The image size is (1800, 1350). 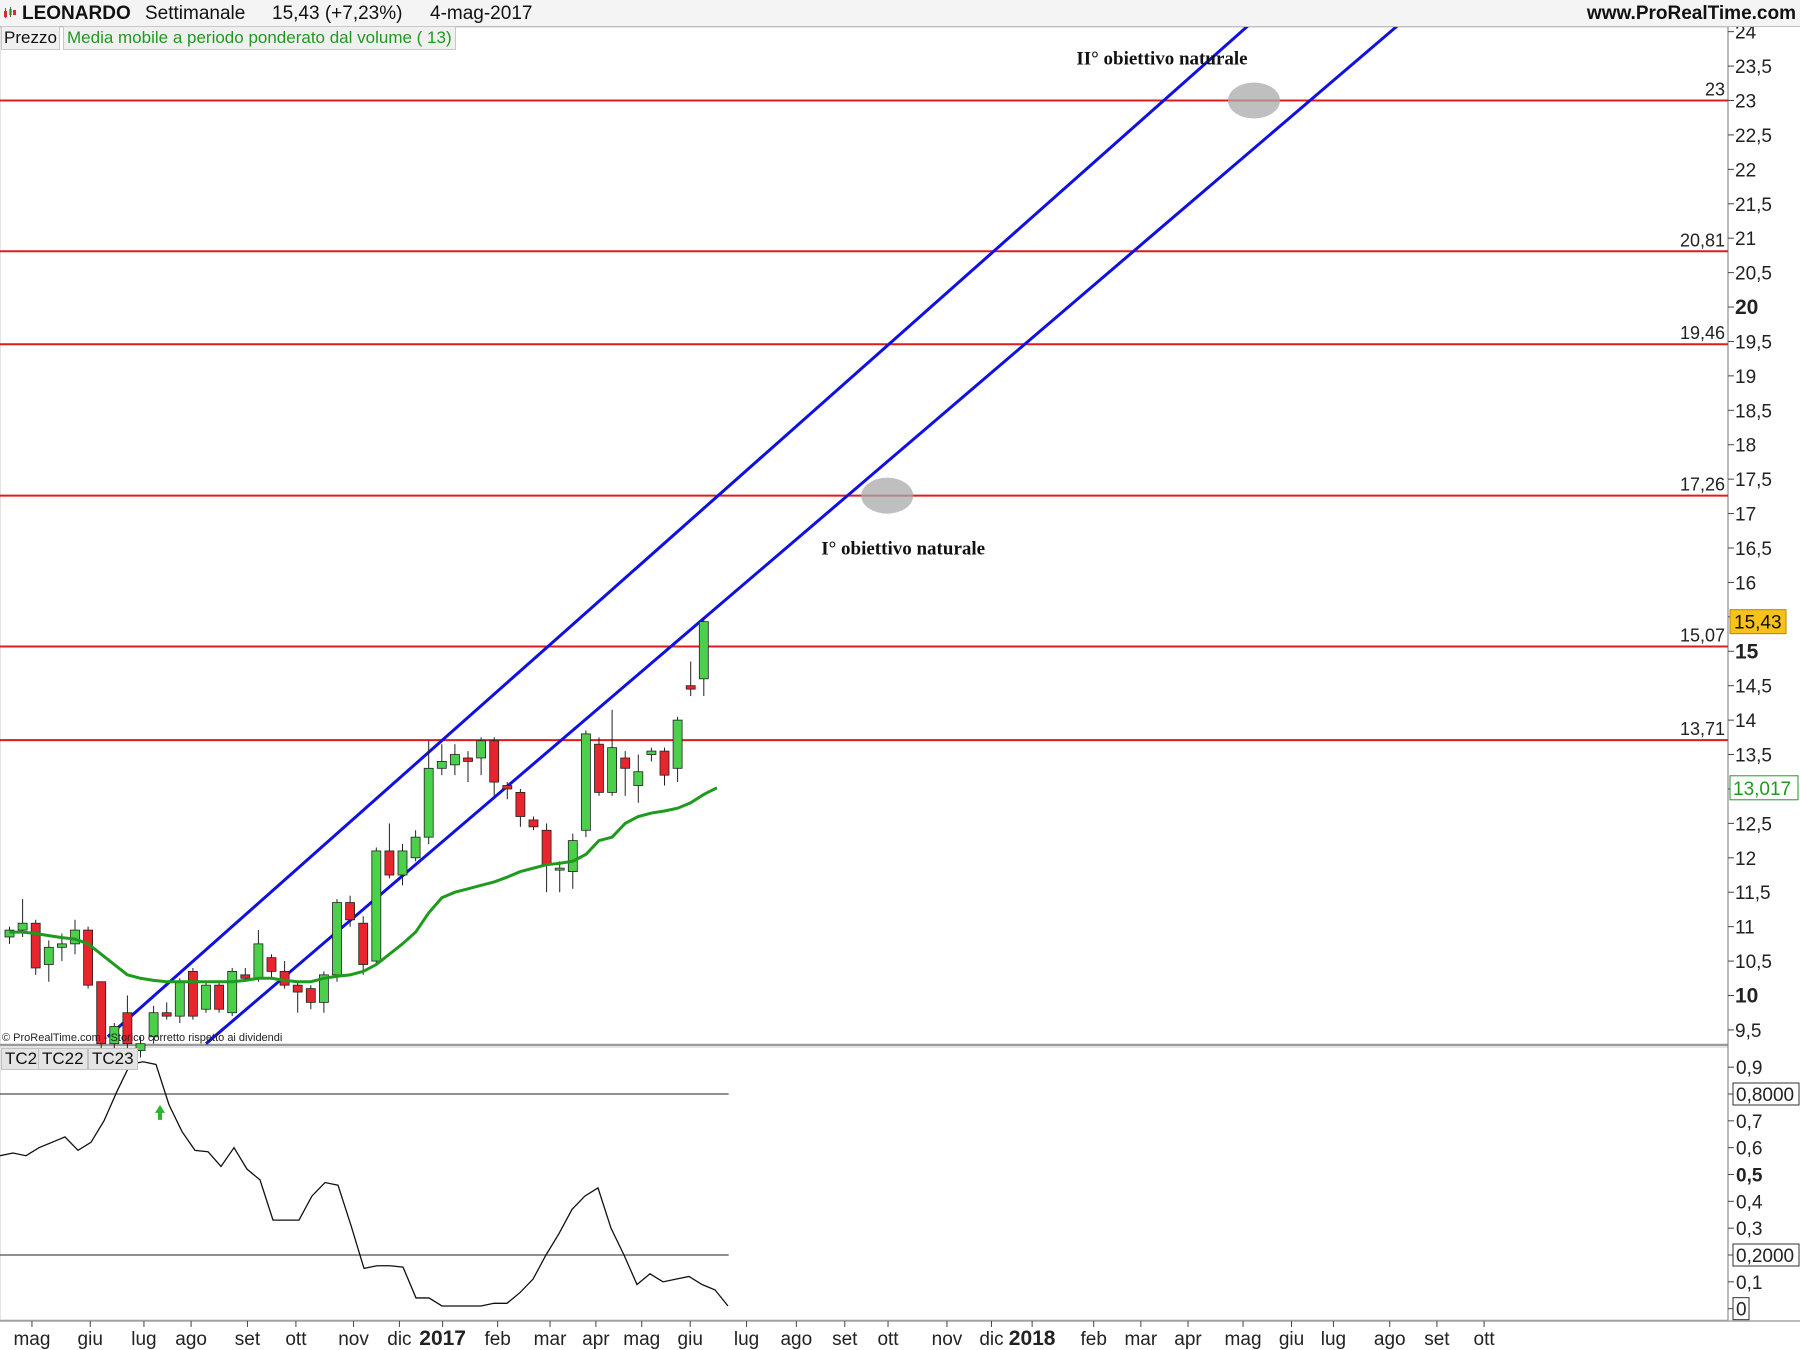 What do you see at coordinates (1749, 1202) in the screenshot?
I see `osc-y-tick-label: 0,4` at bounding box center [1749, 1202].